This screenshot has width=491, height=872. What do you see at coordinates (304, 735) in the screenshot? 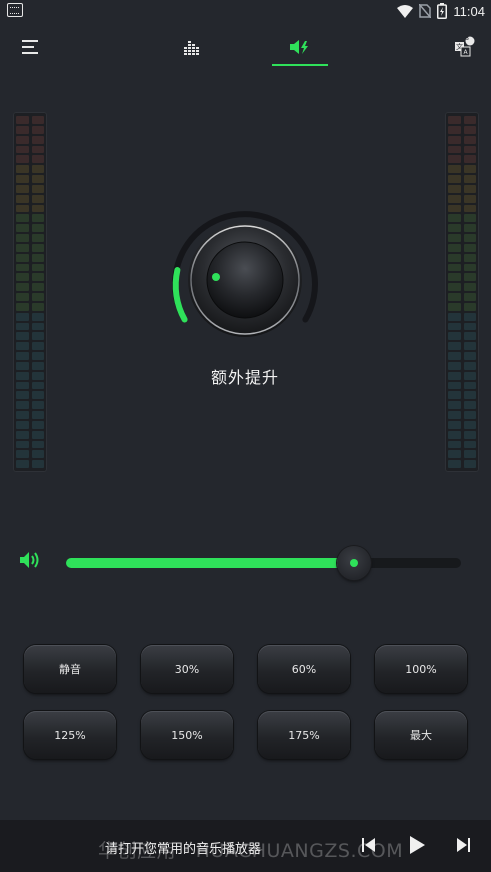
I see `preset-175-button: 175%` at bounding box center [304, 735].